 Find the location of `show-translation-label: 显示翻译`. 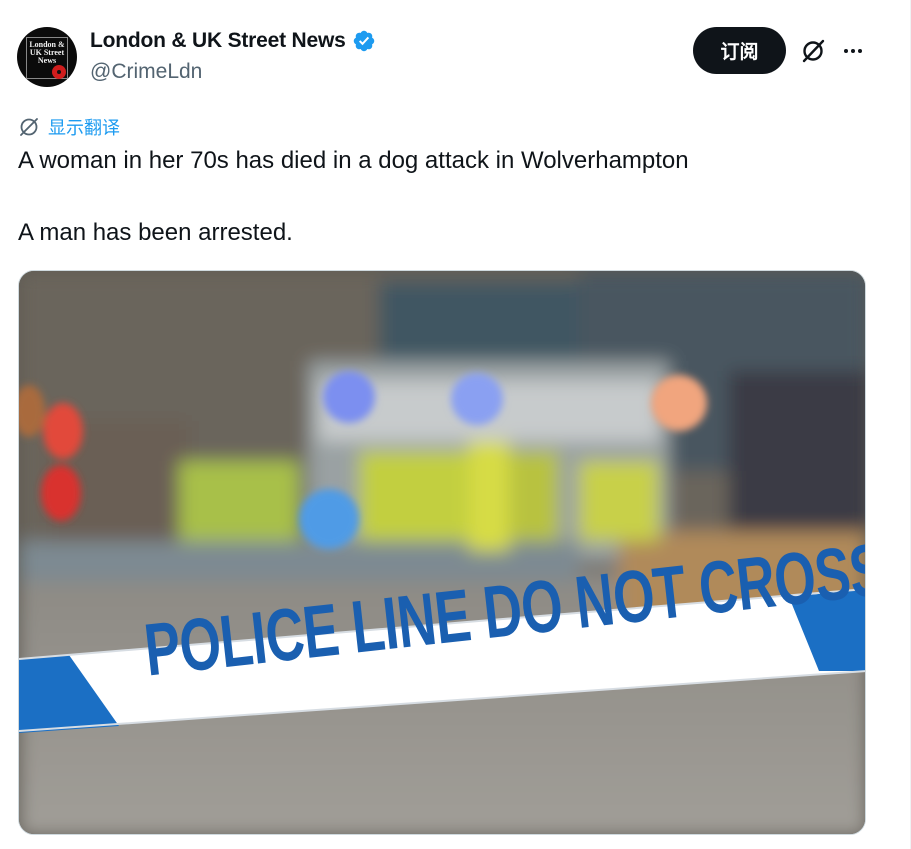

show-translation-label: 显示翻译 is located at coordinates (84, 128).